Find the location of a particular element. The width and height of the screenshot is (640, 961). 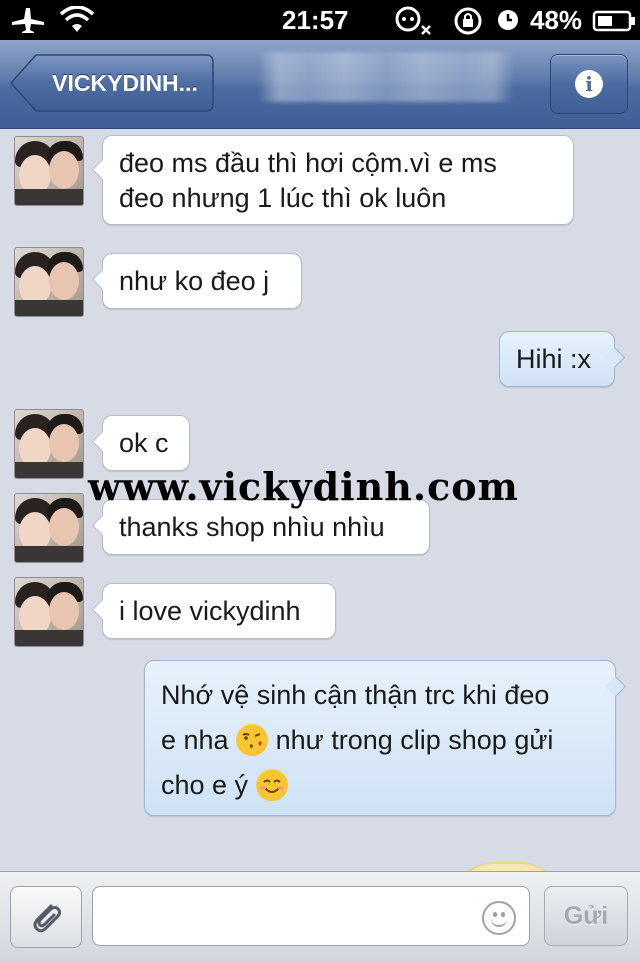

status-bar: 21:57 48% is located at coordinates (320, 20).